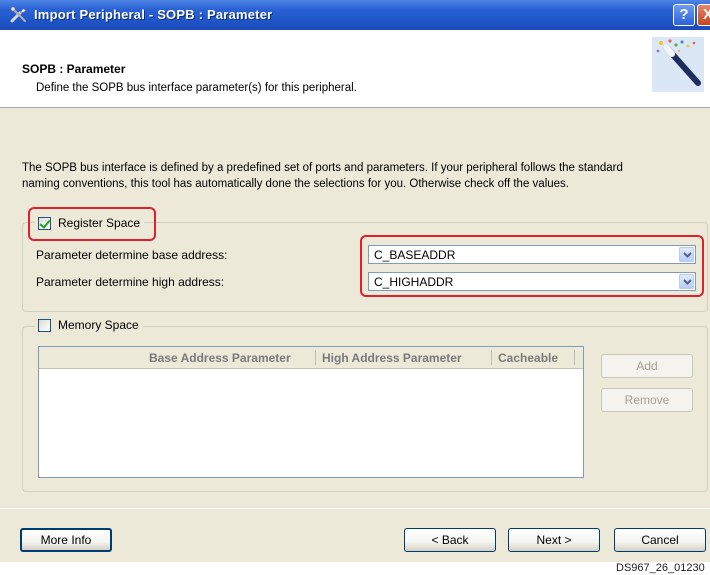 The image size is (710, 575). Describe the element at coordinates (44, 325) in the screenshot. I see `checkbox-unchecked-icon` at that location.